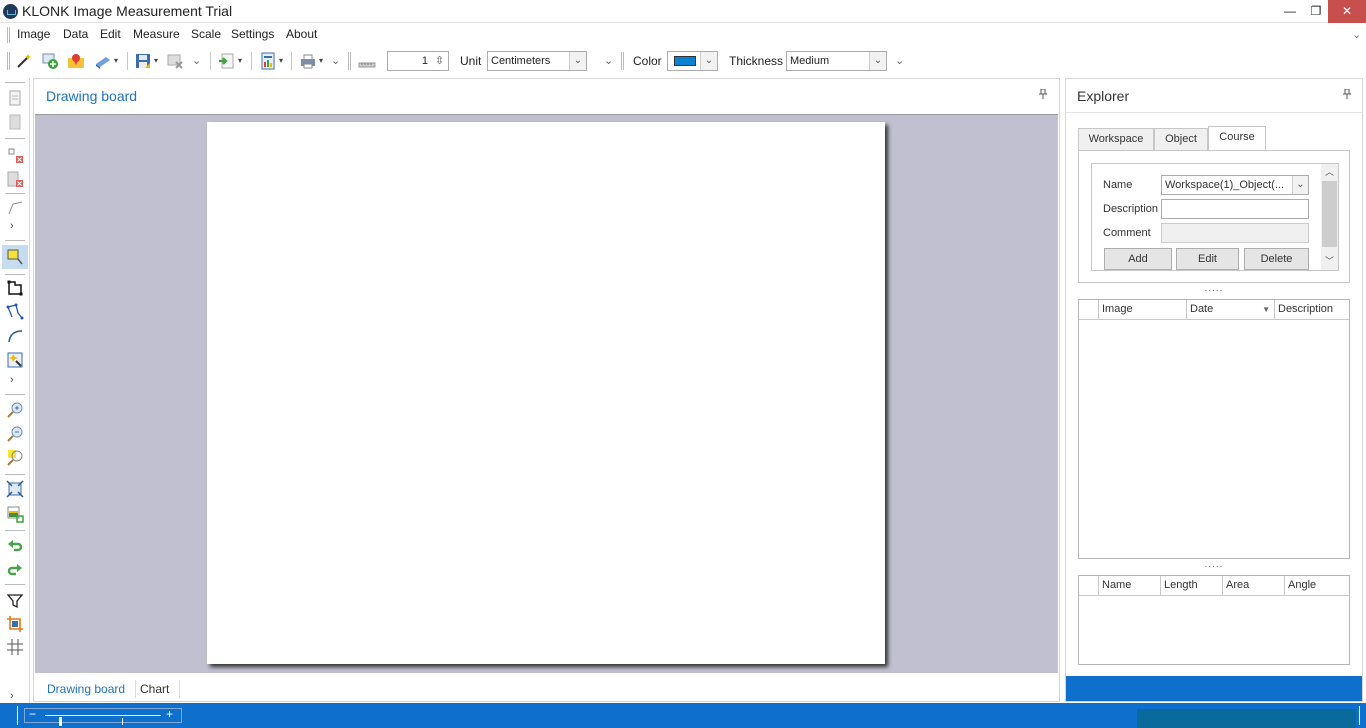  I want to click on close-image-icon, so click(175, 61).